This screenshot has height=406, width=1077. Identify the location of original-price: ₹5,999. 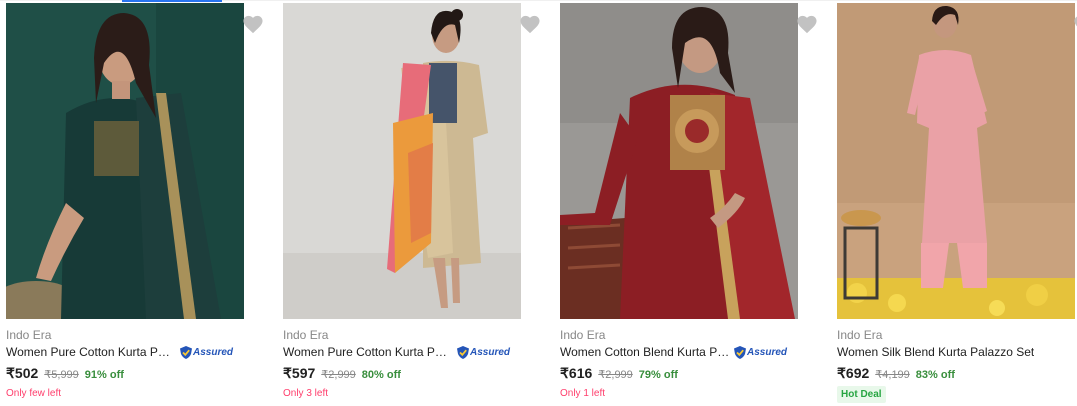
(61, 375).